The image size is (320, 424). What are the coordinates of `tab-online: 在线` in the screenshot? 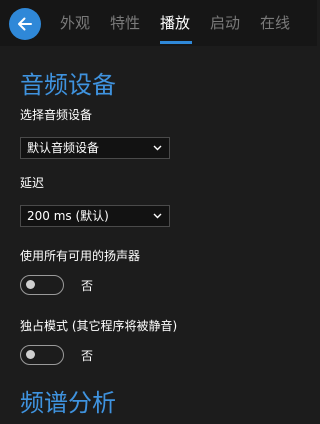 It's located at (275, 23).